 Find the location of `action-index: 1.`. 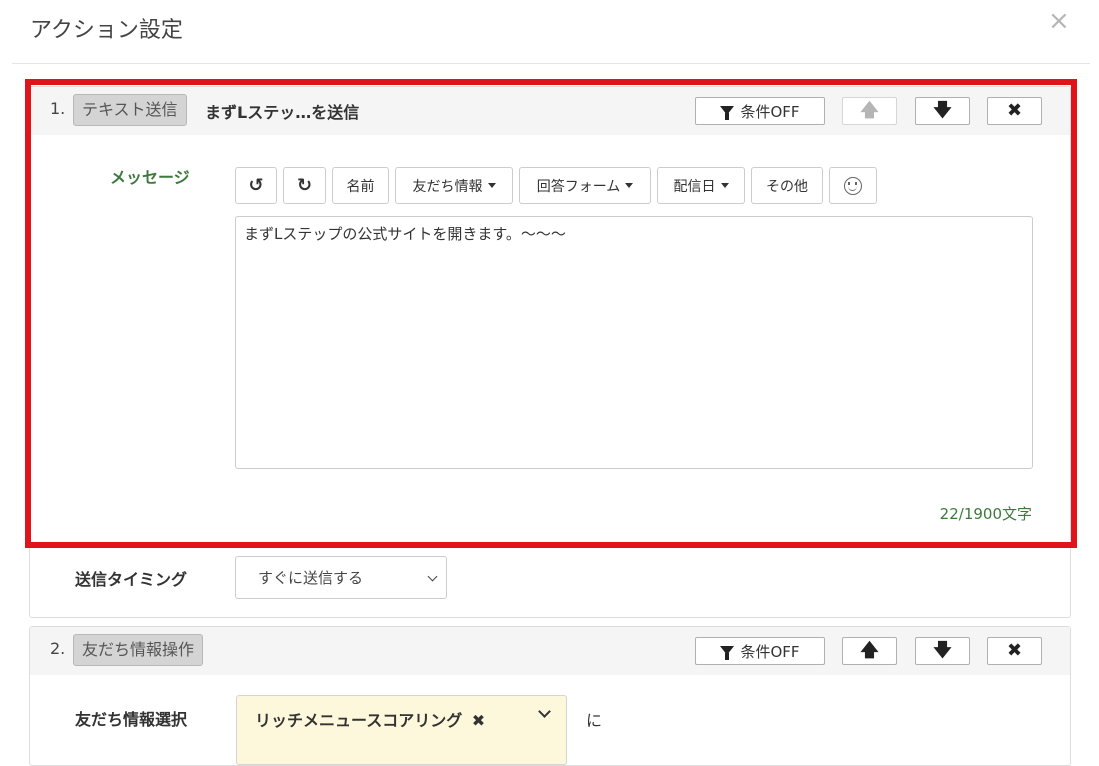

action-index: 1. is located at coordinates (58, 108).